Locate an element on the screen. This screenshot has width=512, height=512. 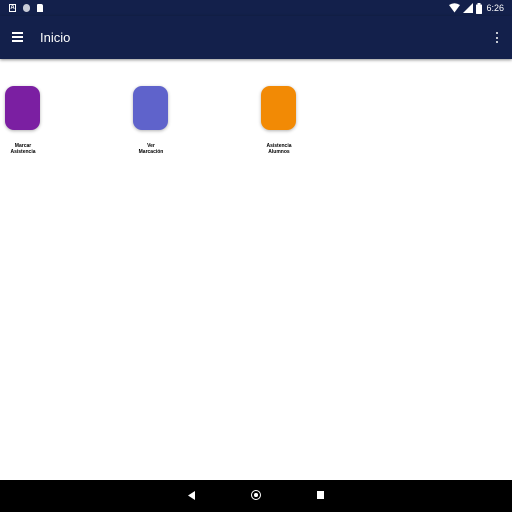
home-icon is located at coordinates (256, 495).